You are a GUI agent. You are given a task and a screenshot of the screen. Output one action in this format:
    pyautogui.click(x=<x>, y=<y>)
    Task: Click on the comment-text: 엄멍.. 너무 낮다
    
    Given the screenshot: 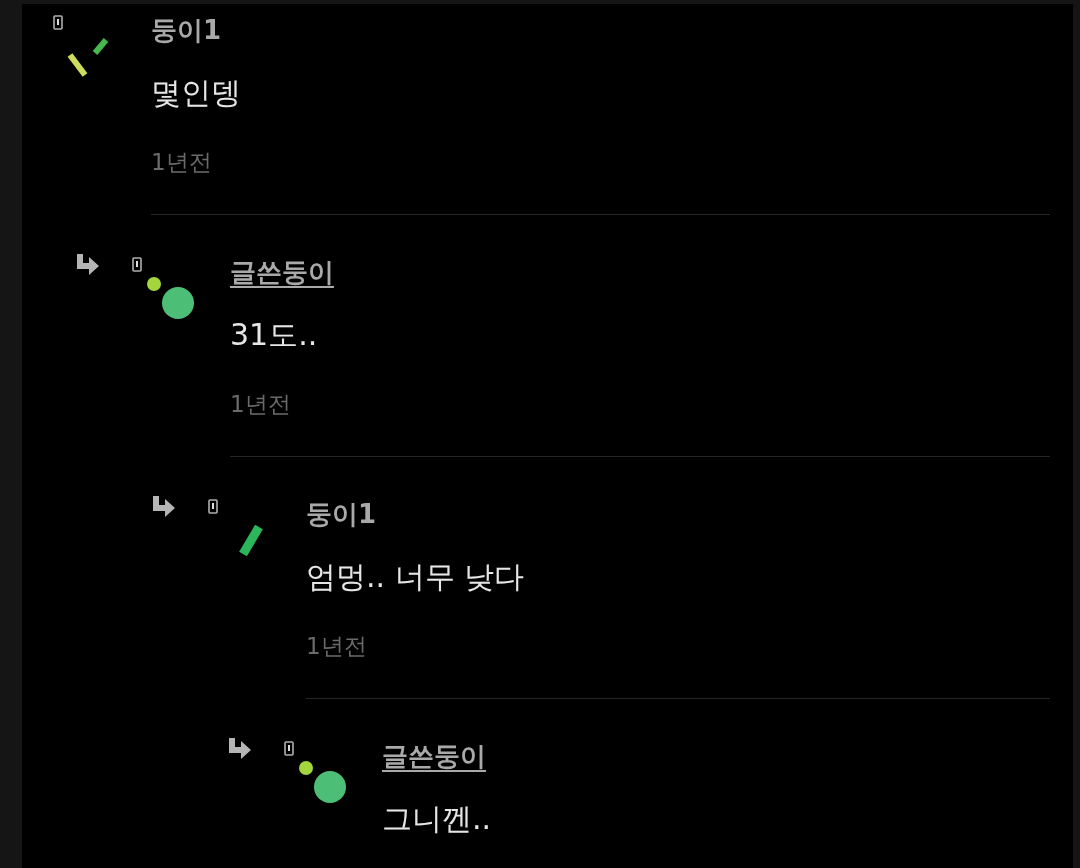 What is the action you would take?
    pyautogui.click(x=415, y=577)
    